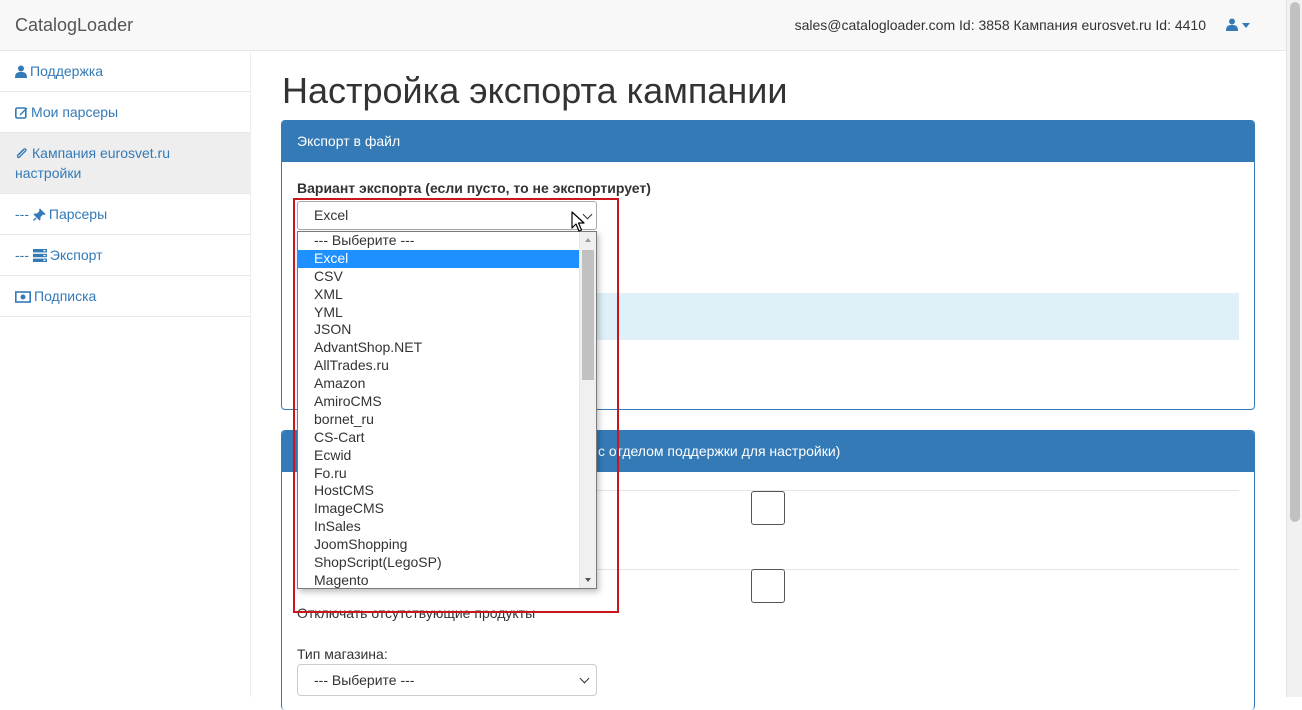 This screenshot has height=710, width=1302. I want to click on dropdown-option: AmiroCMS, so click(439, 402).